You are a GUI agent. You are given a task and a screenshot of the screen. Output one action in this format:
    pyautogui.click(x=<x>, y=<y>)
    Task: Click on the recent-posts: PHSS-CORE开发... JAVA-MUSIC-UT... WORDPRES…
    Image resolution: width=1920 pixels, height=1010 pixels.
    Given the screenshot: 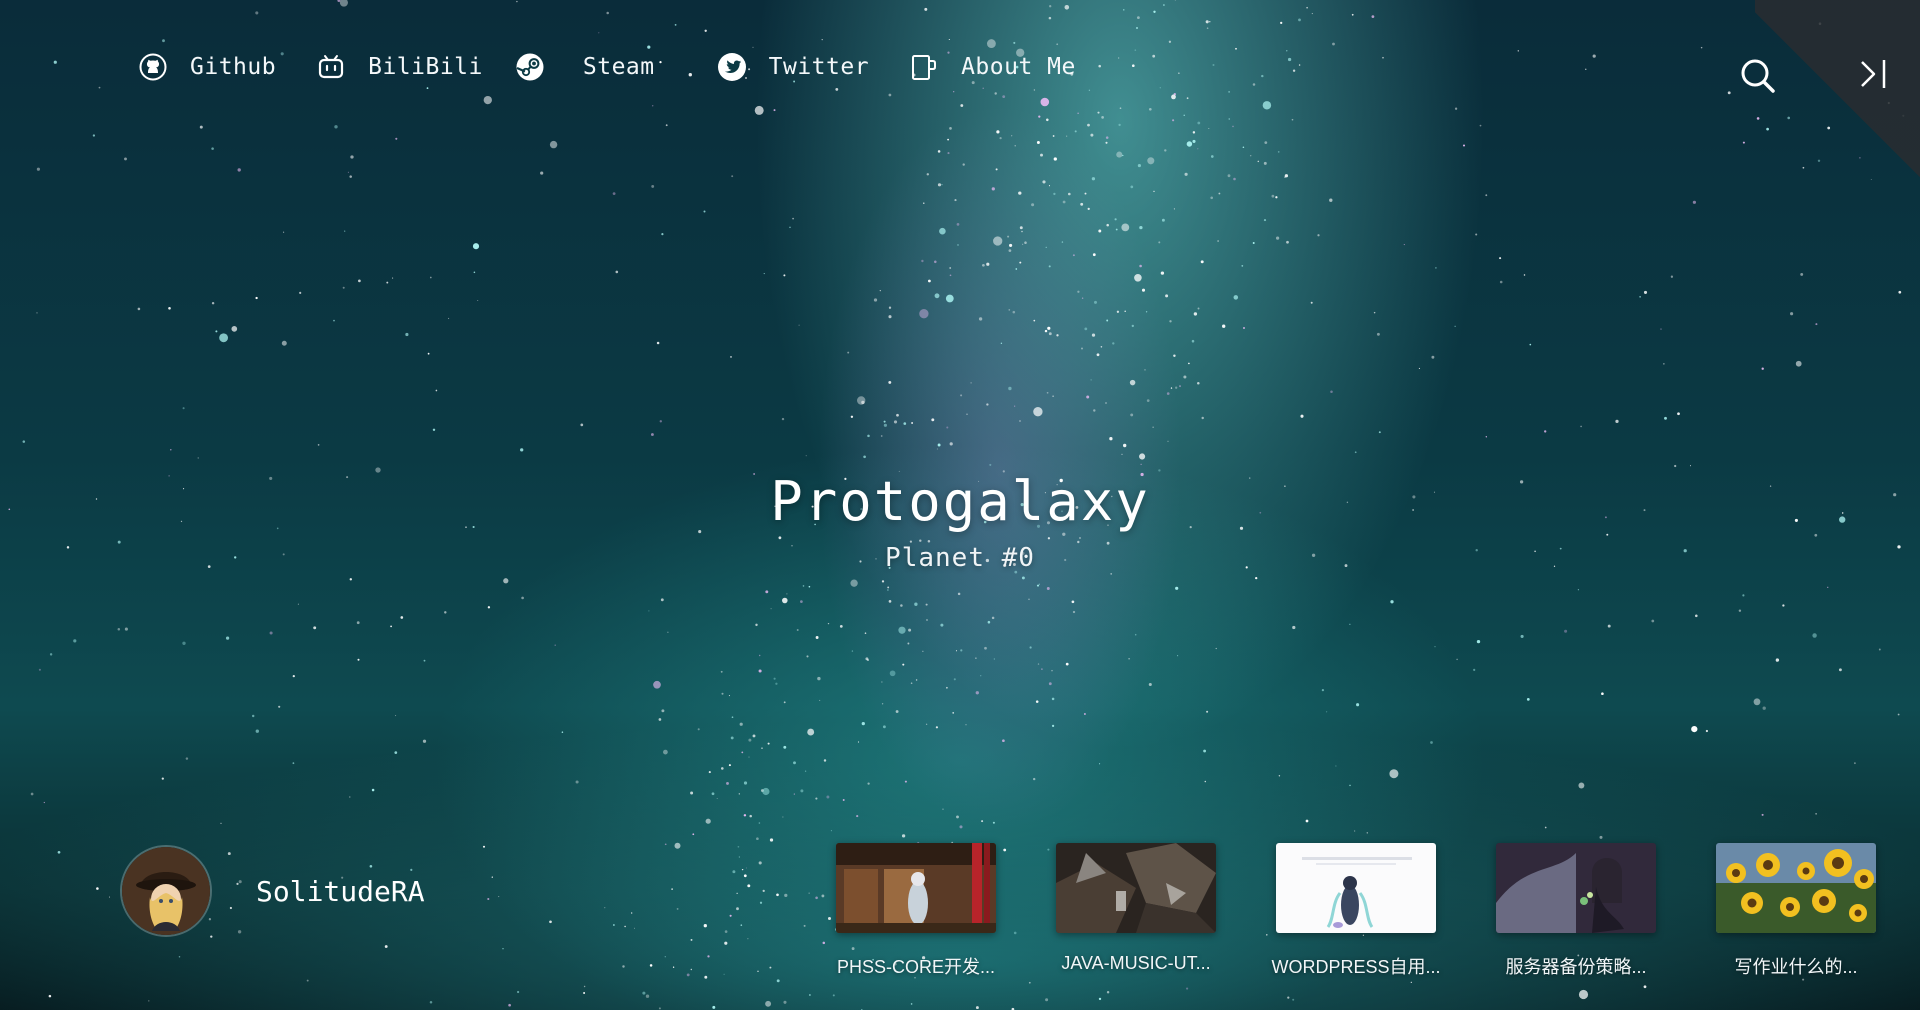 What is the action you would take?
    pyautogui.click(x=1356, y=911)
    